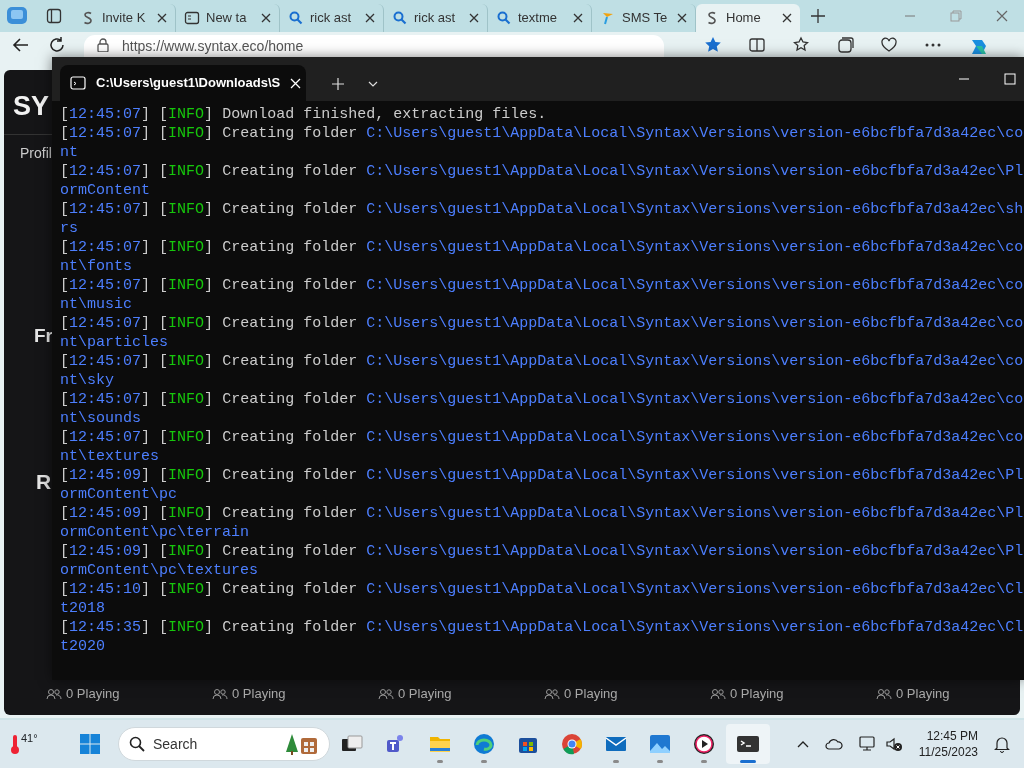  Describe the element at coordinates (802, 744) in the screenshot. I see `chevron-up-icon` at that location.